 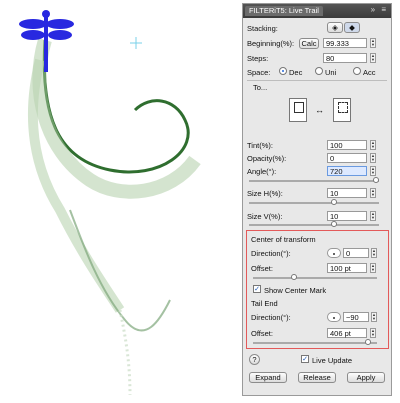 I want to click on end-preview, so click(x=342, y=110).